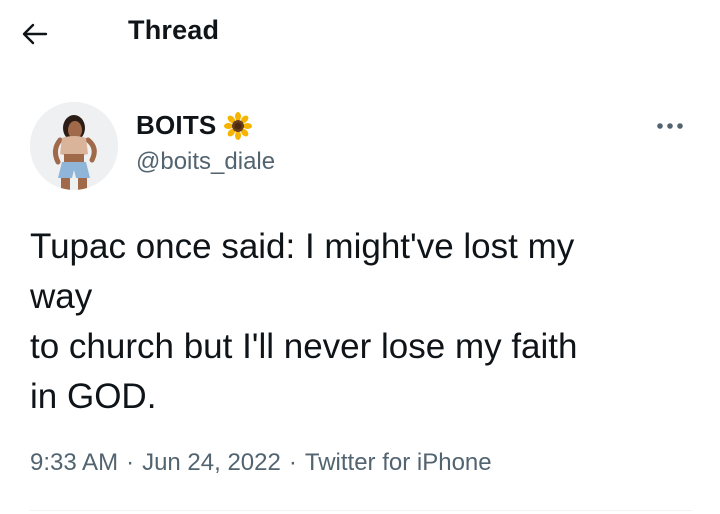  I want to click on thread-header: Thread, so click(360, 33).